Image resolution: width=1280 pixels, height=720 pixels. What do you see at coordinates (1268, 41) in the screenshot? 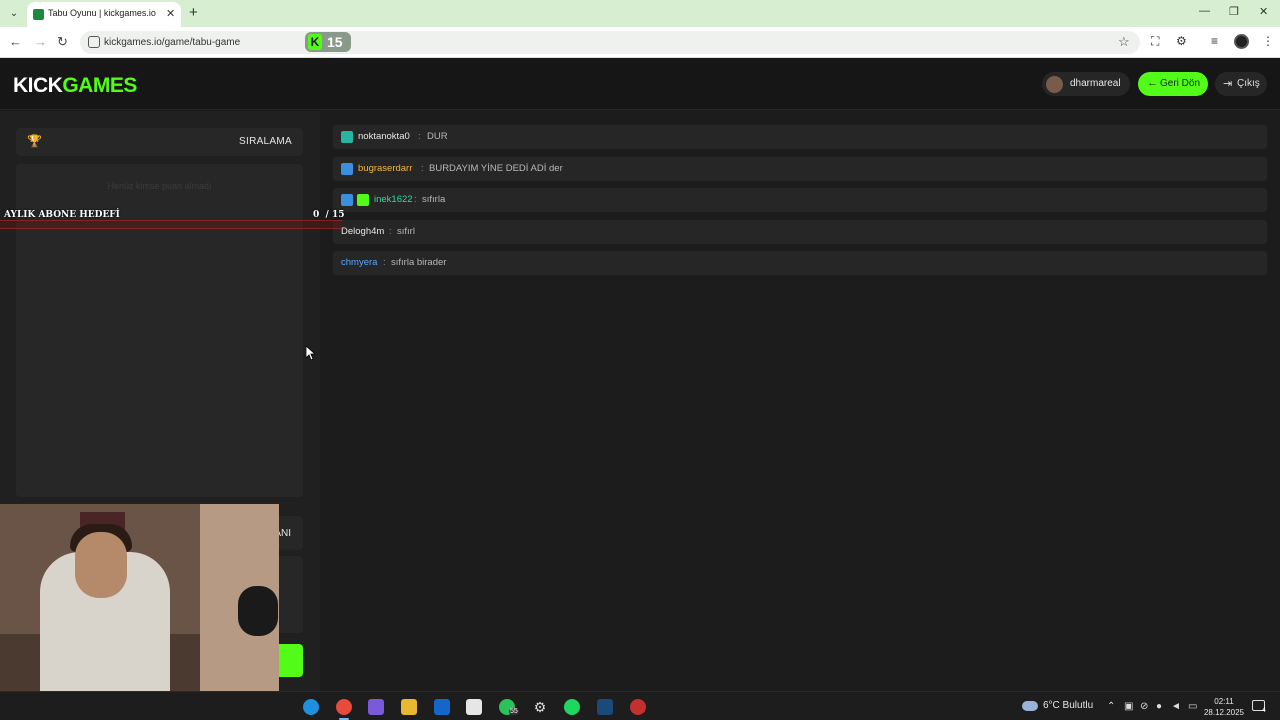
I see `browser-menu-icon: ⋮` at bounding box center [1268, 41].